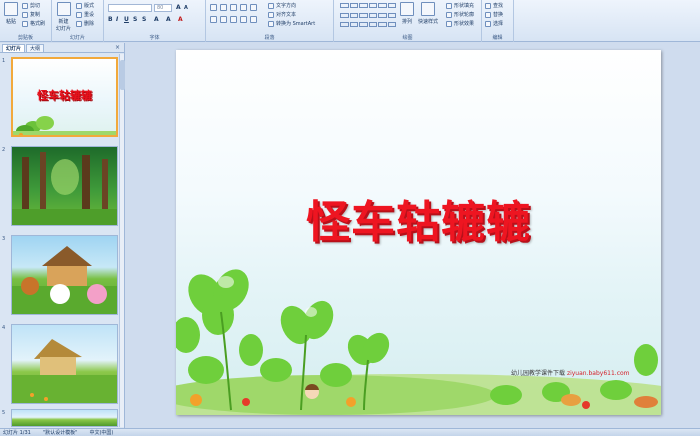  I want to click on forest-picture, so click(64, 188).